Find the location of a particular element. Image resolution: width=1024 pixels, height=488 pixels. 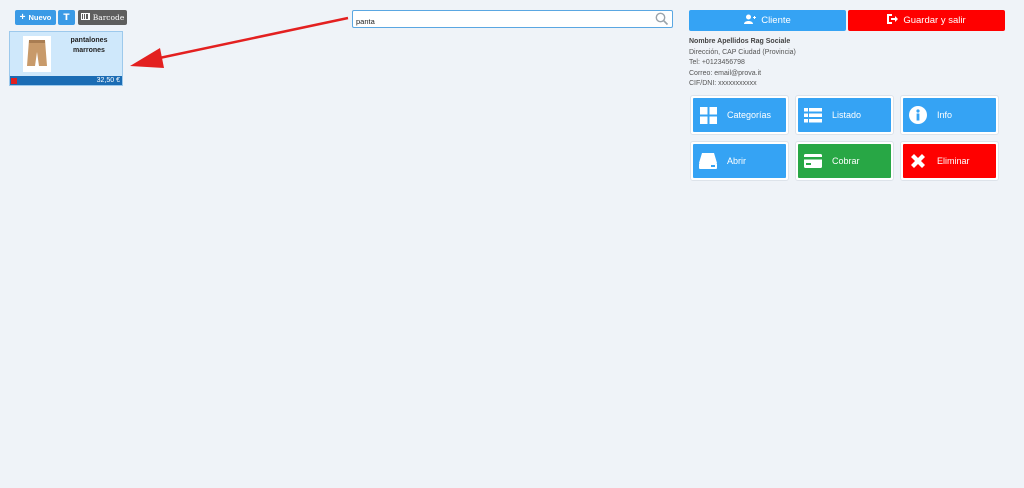

save-exit-button-label: Guardar y salir is located at coordinates (934, 20).